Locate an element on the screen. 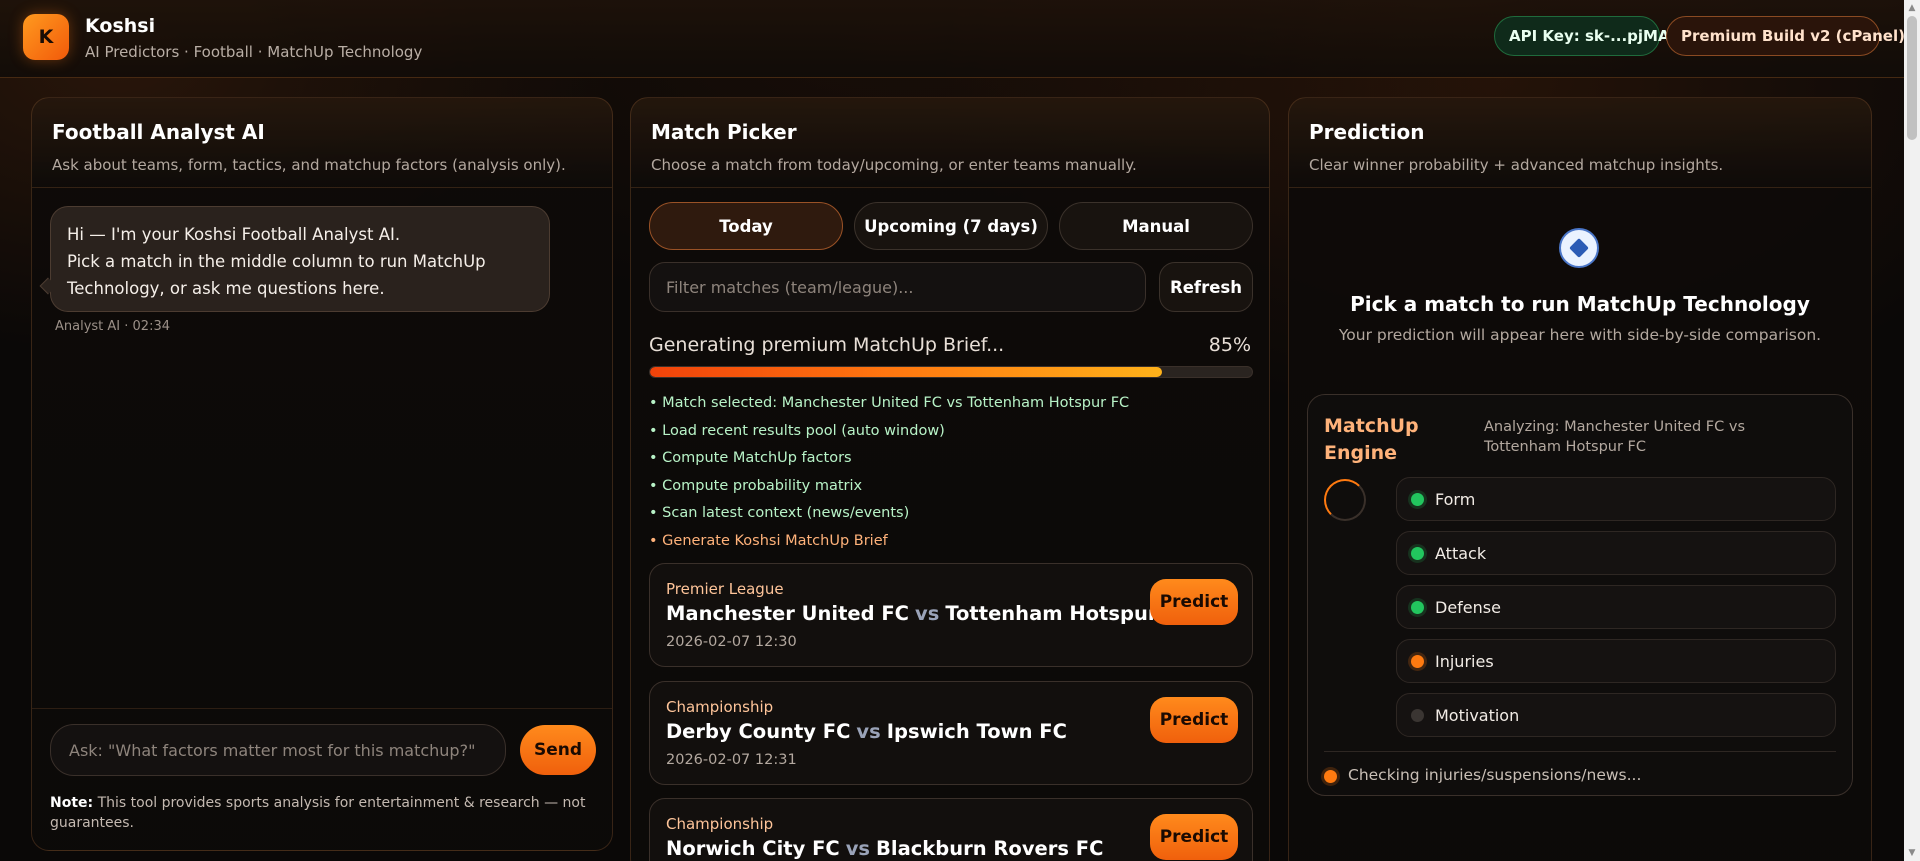  factor-label: Attack is located at coordinates (1461, 553).